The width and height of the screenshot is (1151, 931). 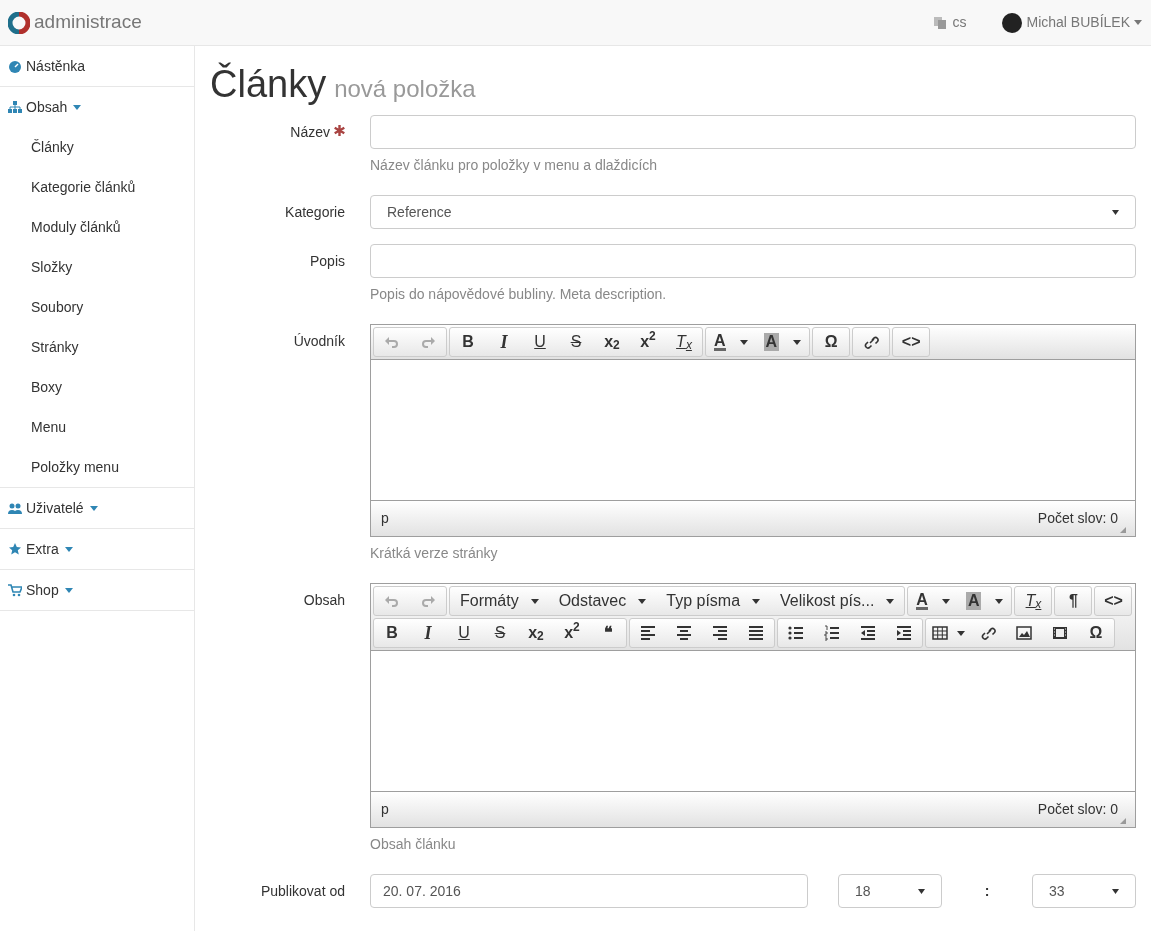 I want to click on format-button: ¶, so click(x=1073, y=601).